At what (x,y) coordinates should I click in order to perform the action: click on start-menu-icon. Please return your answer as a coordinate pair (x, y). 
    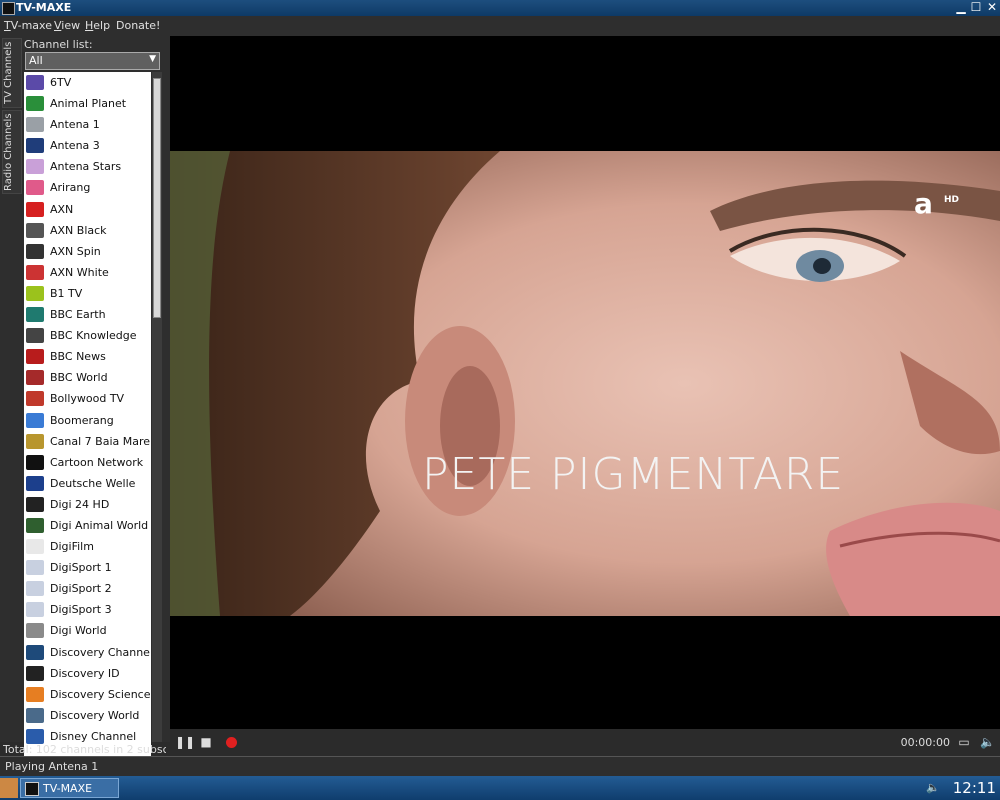
    Looking at the image, I should click on (9, 788).